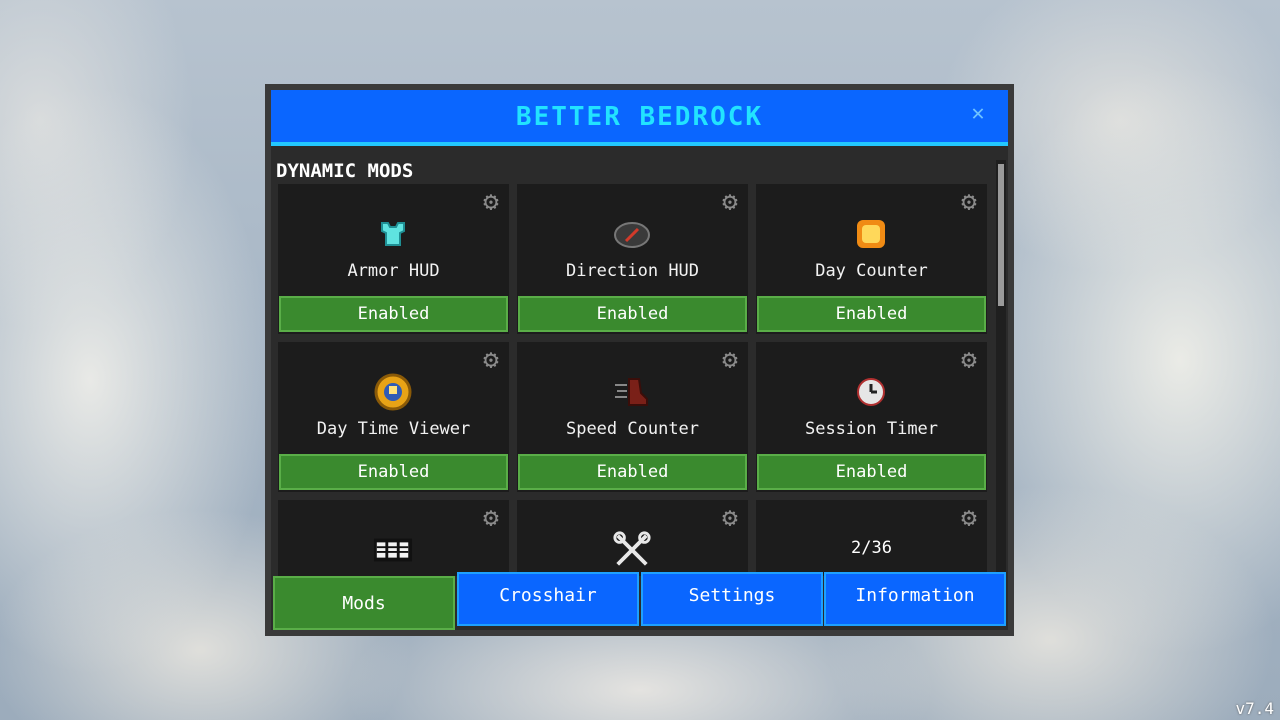  Describe the element at coordinates (393, 550) in the screenshot. I see `inventory-bars-icon` at that location.